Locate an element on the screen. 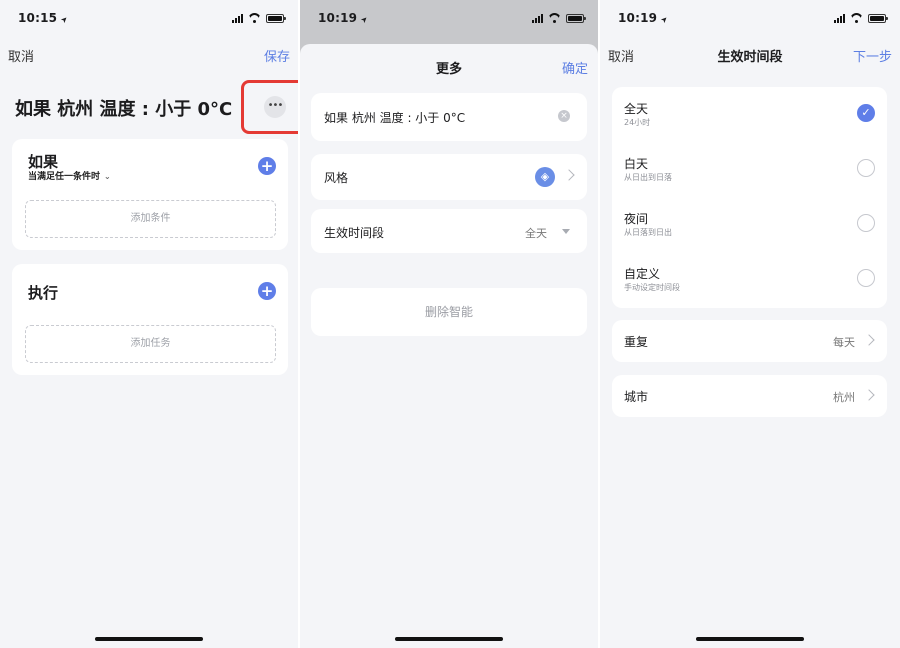 The height and width of the screenshot is (648, 900). repeat-value: 每天 is located at coordinates (844, 342).